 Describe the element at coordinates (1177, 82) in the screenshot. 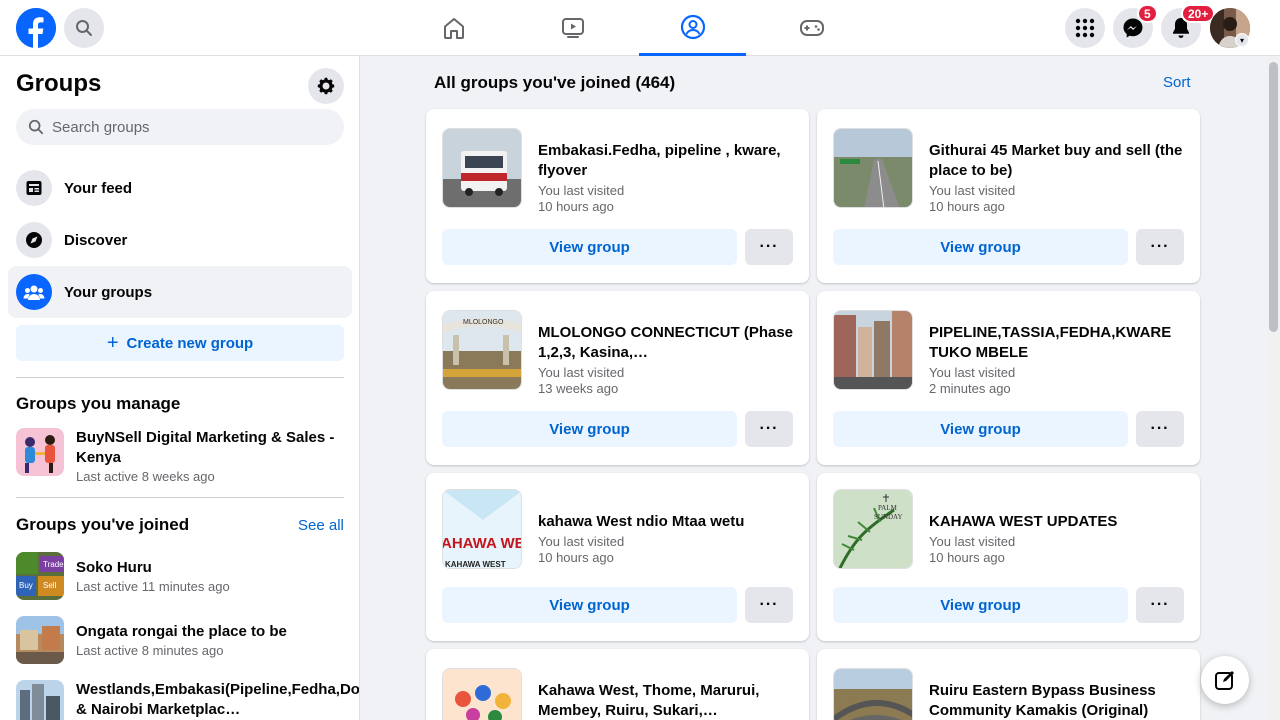

I see `sort-link: Sort` at that location.